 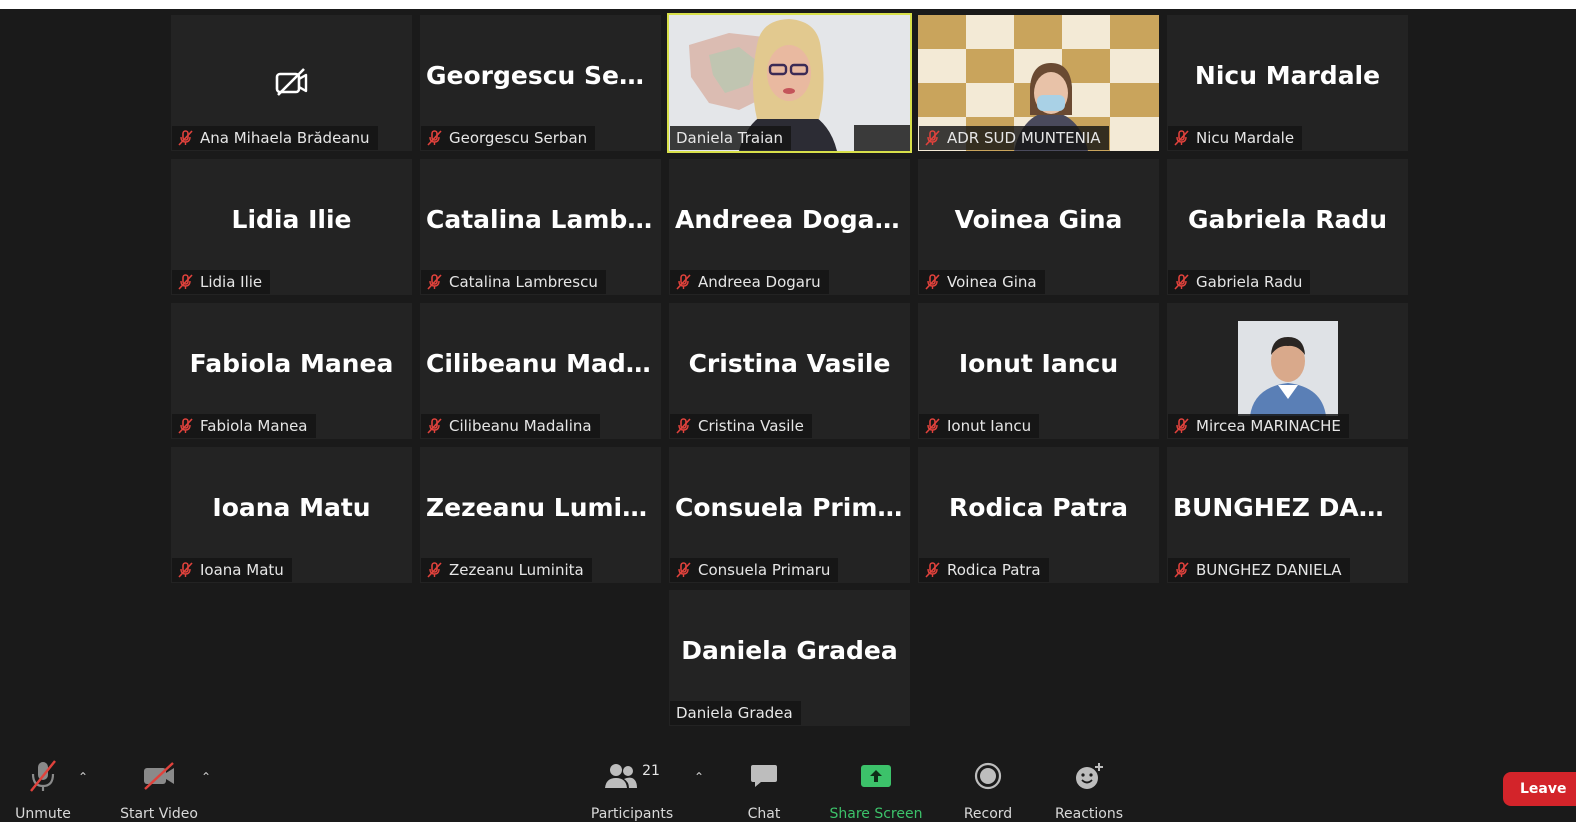 I want to click on participant-name-tag: Andreea Dogaru, so click(x=749, y=282).